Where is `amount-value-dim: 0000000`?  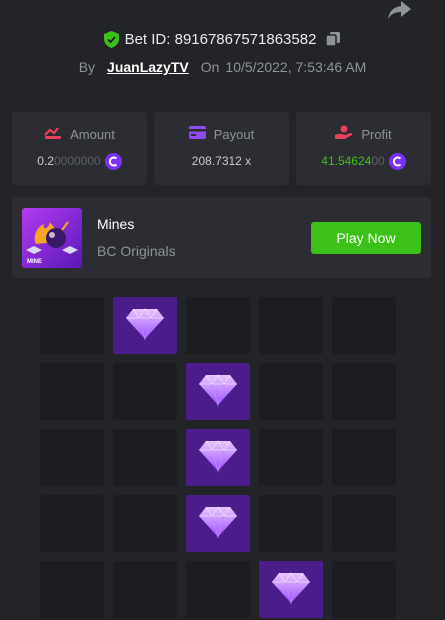 amount-value-dim: 0000000 is located at coordinates (77, 161).